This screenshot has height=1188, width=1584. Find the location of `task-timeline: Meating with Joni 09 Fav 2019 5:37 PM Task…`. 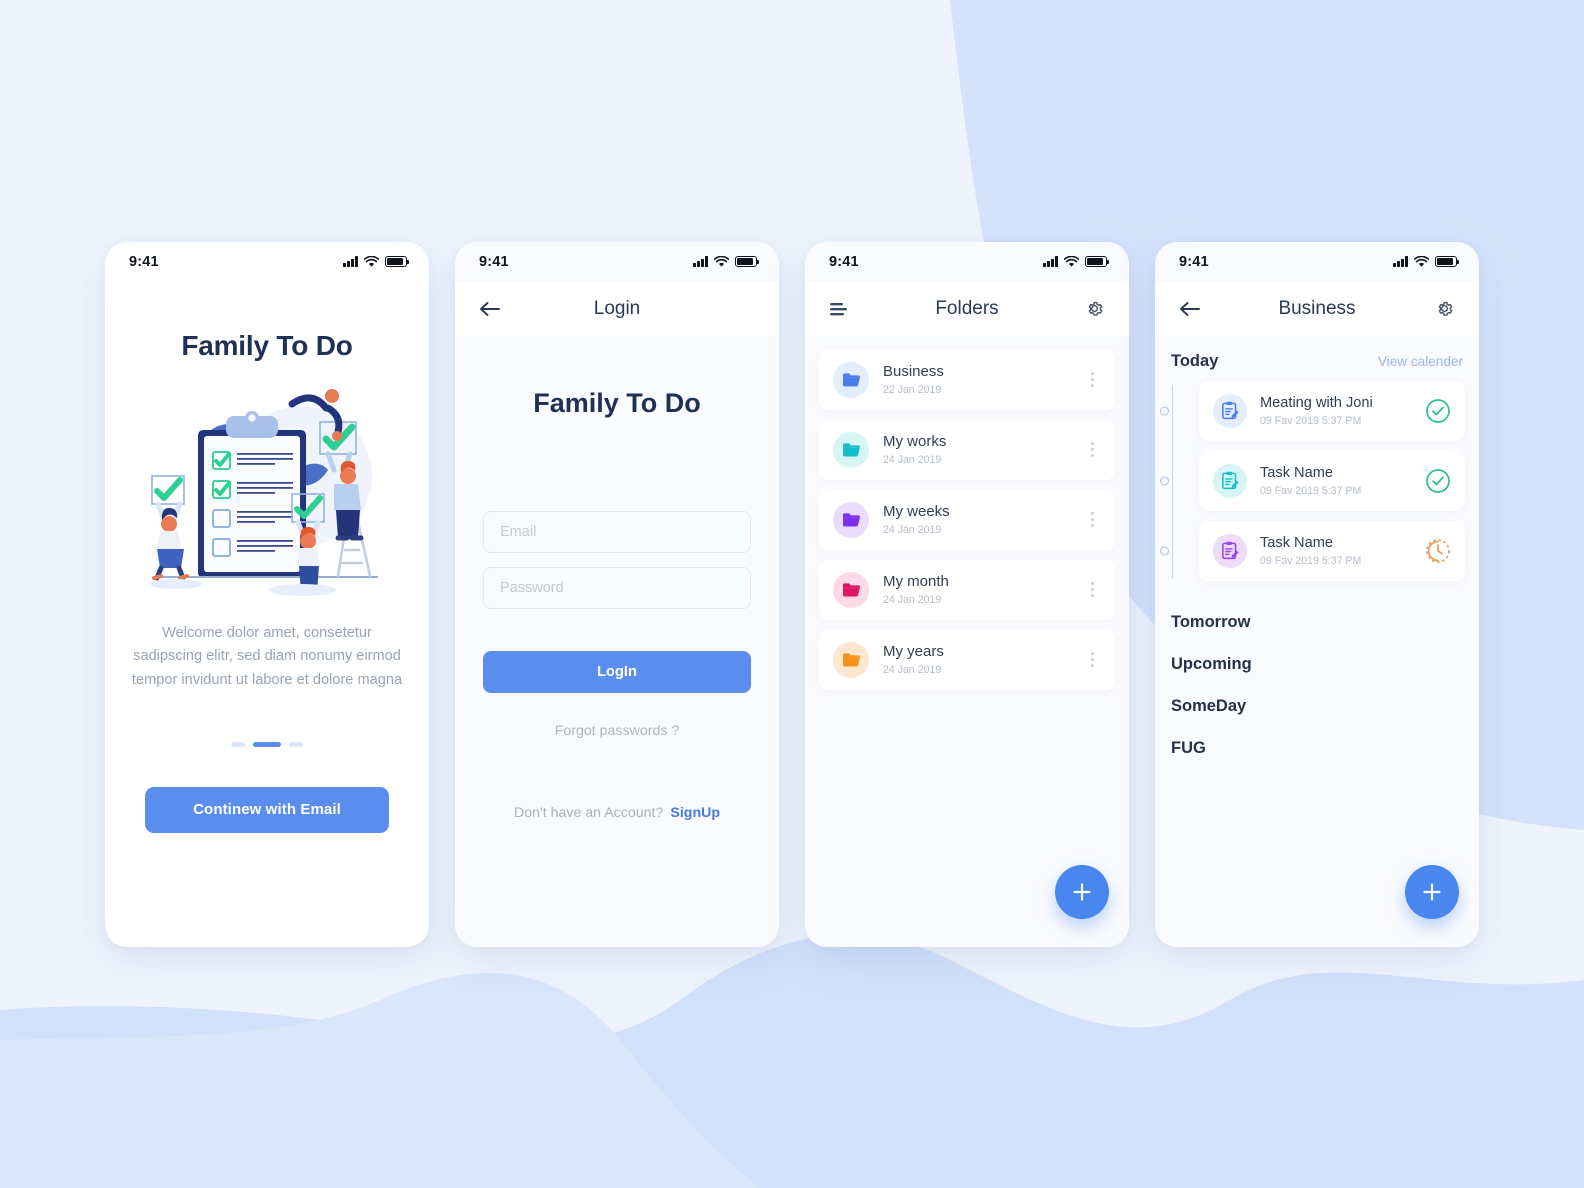

task-timeline: Meating with Joni 09 Fav 2019 5:37 PM Task… is located at coordinates (1317, 480).